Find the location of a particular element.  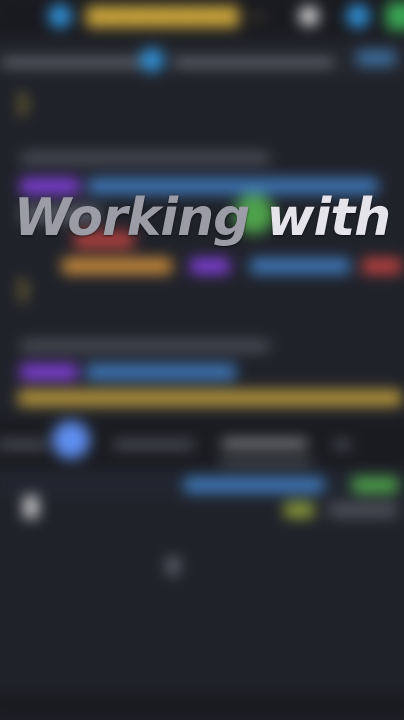

breadcrumb-blurred-file: ▬▬▬▬▬▬▬▬▬▬ is located at coordinates (254, 60).